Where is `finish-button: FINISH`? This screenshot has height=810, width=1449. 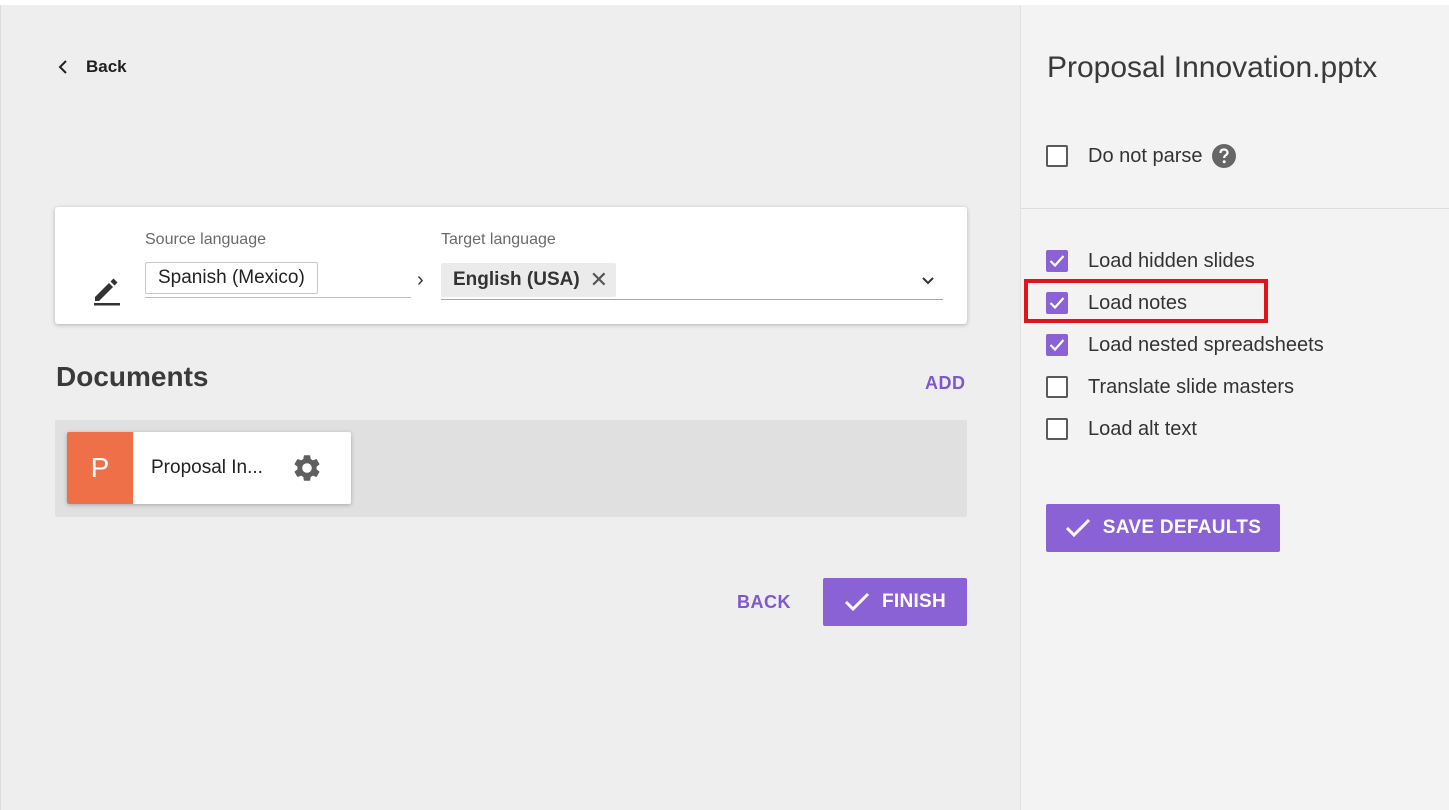 finish-button: FINISH is located at coordinates (895, 602).